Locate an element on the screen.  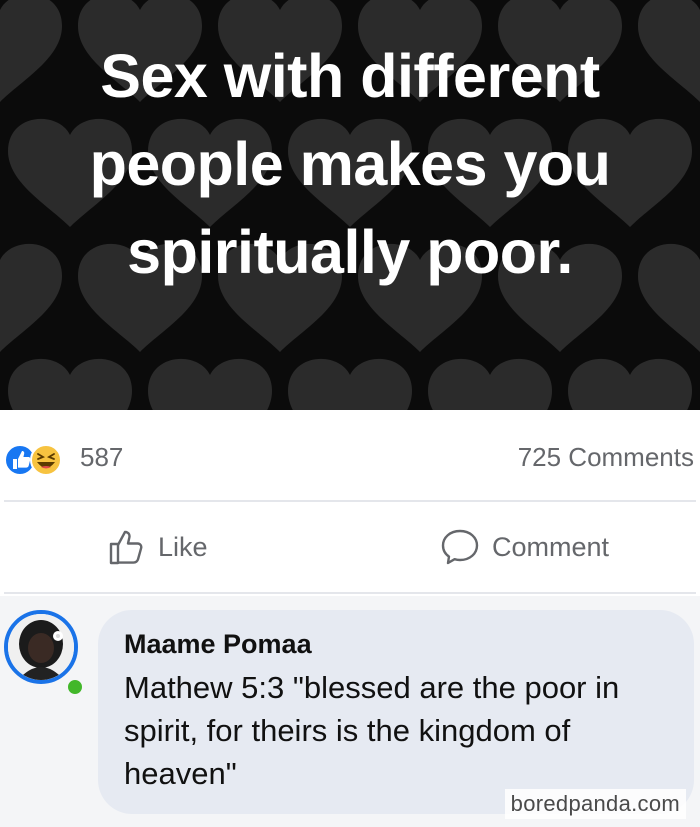
watermark: boredpanda.com is located at coordinates (595, 804).